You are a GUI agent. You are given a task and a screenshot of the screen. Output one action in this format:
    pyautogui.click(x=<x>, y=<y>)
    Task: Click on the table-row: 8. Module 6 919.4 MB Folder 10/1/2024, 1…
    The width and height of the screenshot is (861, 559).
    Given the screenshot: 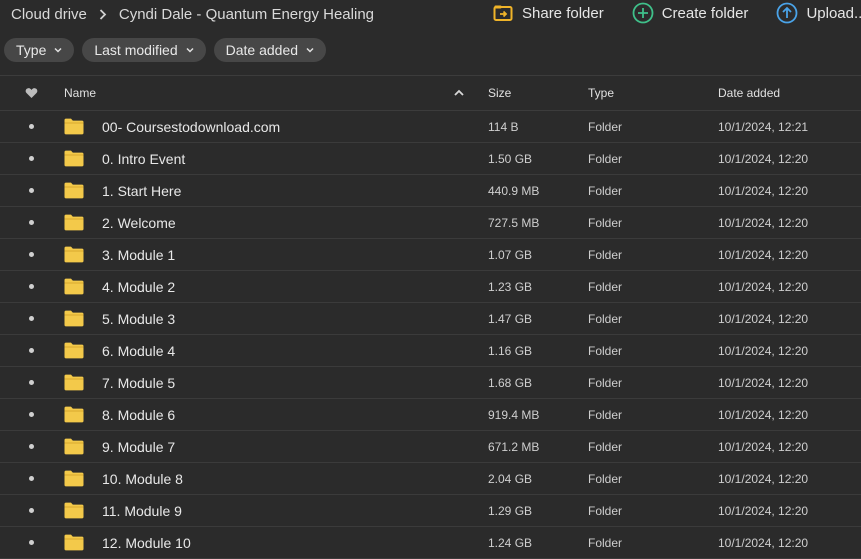 What is the action you would take?
    pyautogui.click(x=430, y=415)
    